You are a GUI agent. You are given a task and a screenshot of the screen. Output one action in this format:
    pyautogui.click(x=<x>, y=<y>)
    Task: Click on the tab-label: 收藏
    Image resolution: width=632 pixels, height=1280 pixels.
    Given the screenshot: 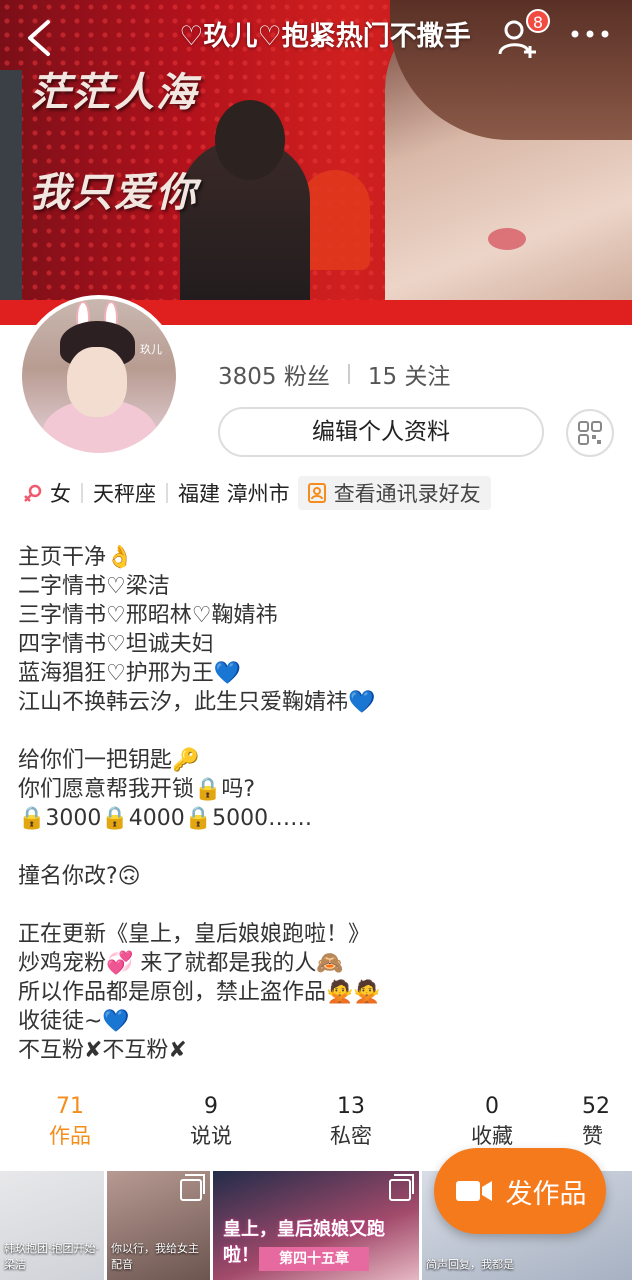 What is the action you would take?
    pyautogui.click(x=492, y=1136)
    